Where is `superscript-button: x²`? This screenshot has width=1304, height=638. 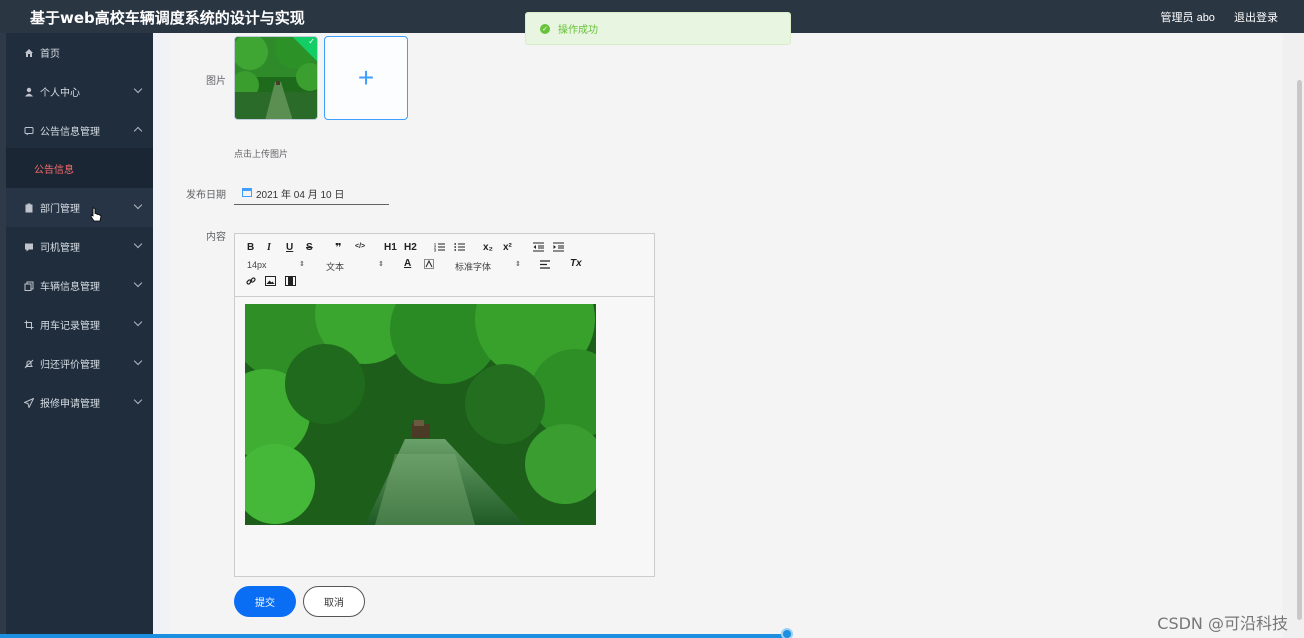 superscript-button: x² is located at coordinates (507, 247).